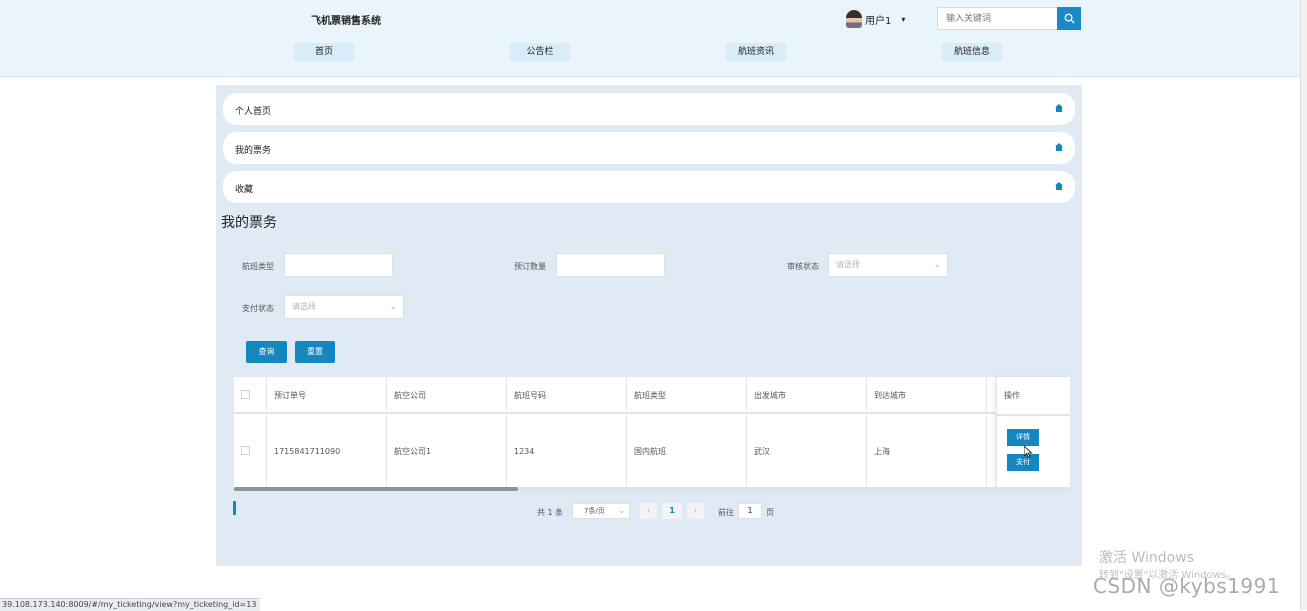 Image resolution: width=1307 pixels, height=611 pixels. Describe the element at coordinates (750, 511) in the screenshot. I see `goto-page-input: 1` at that location.